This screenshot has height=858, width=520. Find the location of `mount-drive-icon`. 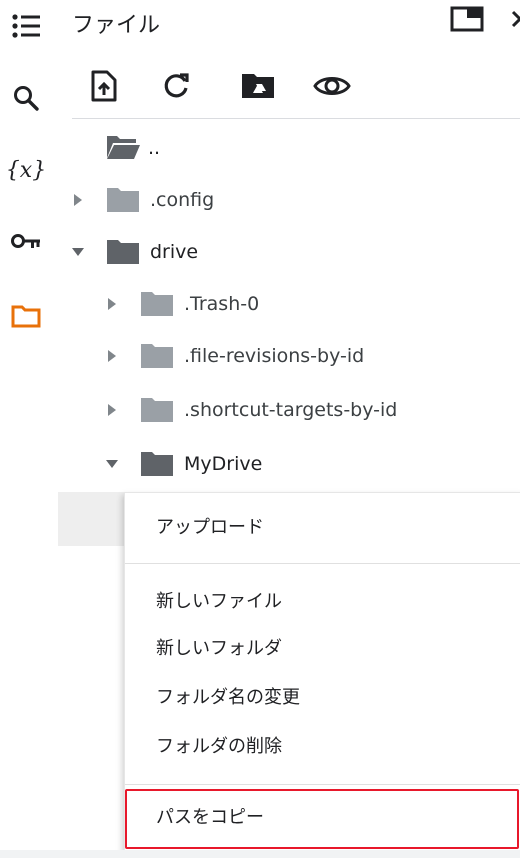

mount-drive-icon is located at coordinates (258, 86).